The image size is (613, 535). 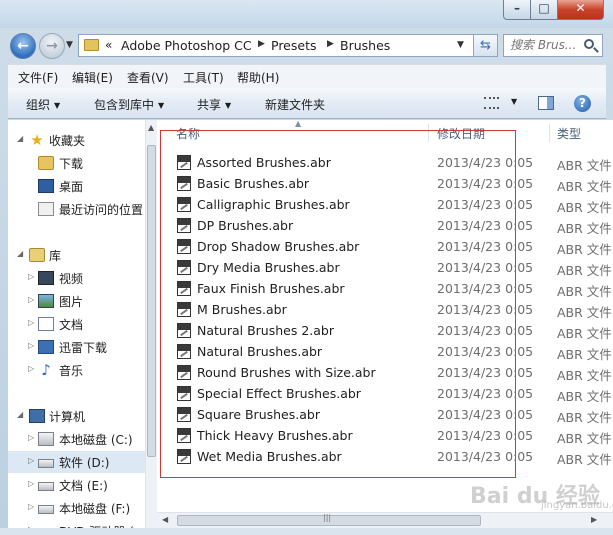 What do you see at coordinates (203, 77) in the screenshot?
I see `menu-tools: 工具(T)` at bounding box center [203, 77].